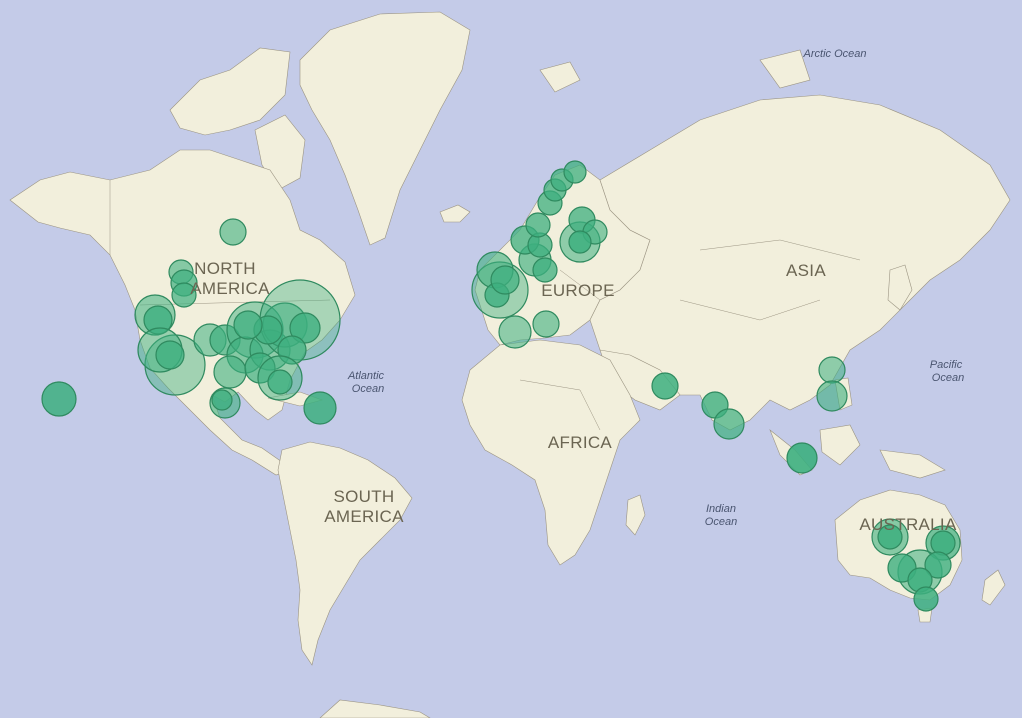  I want to click on label-pacific-2: Ocean, so click(948, 378).